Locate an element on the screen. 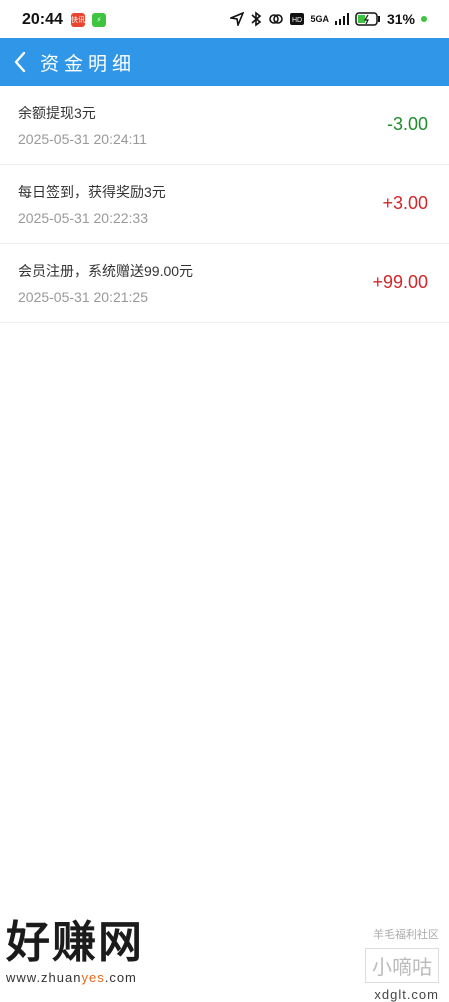  location-icon is located at coordinates (237, 19).